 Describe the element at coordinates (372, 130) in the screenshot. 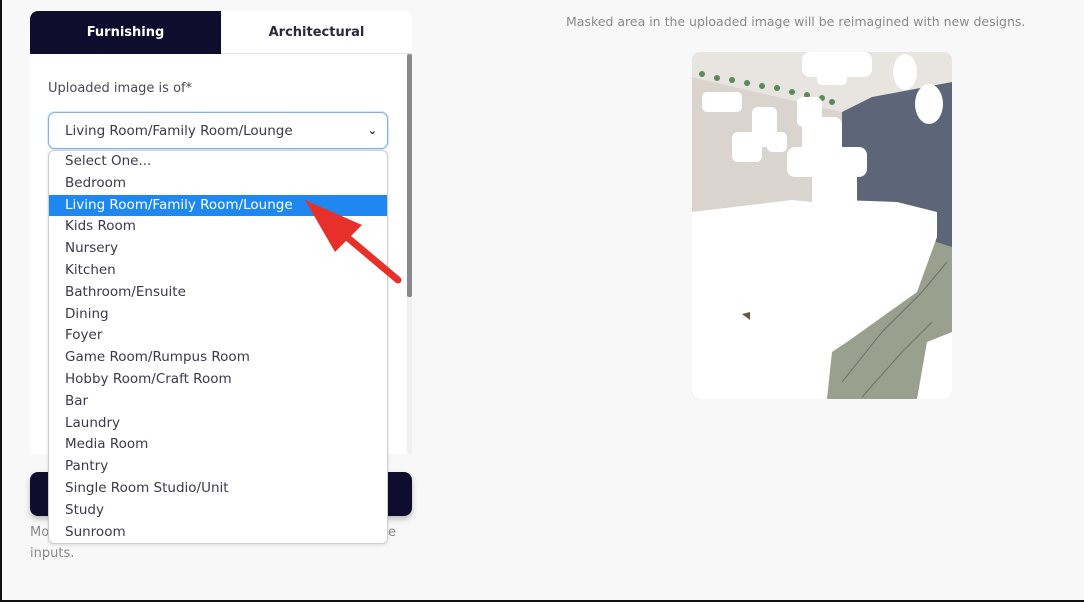

I see `chevron-down-icon: ⌄` at that location.